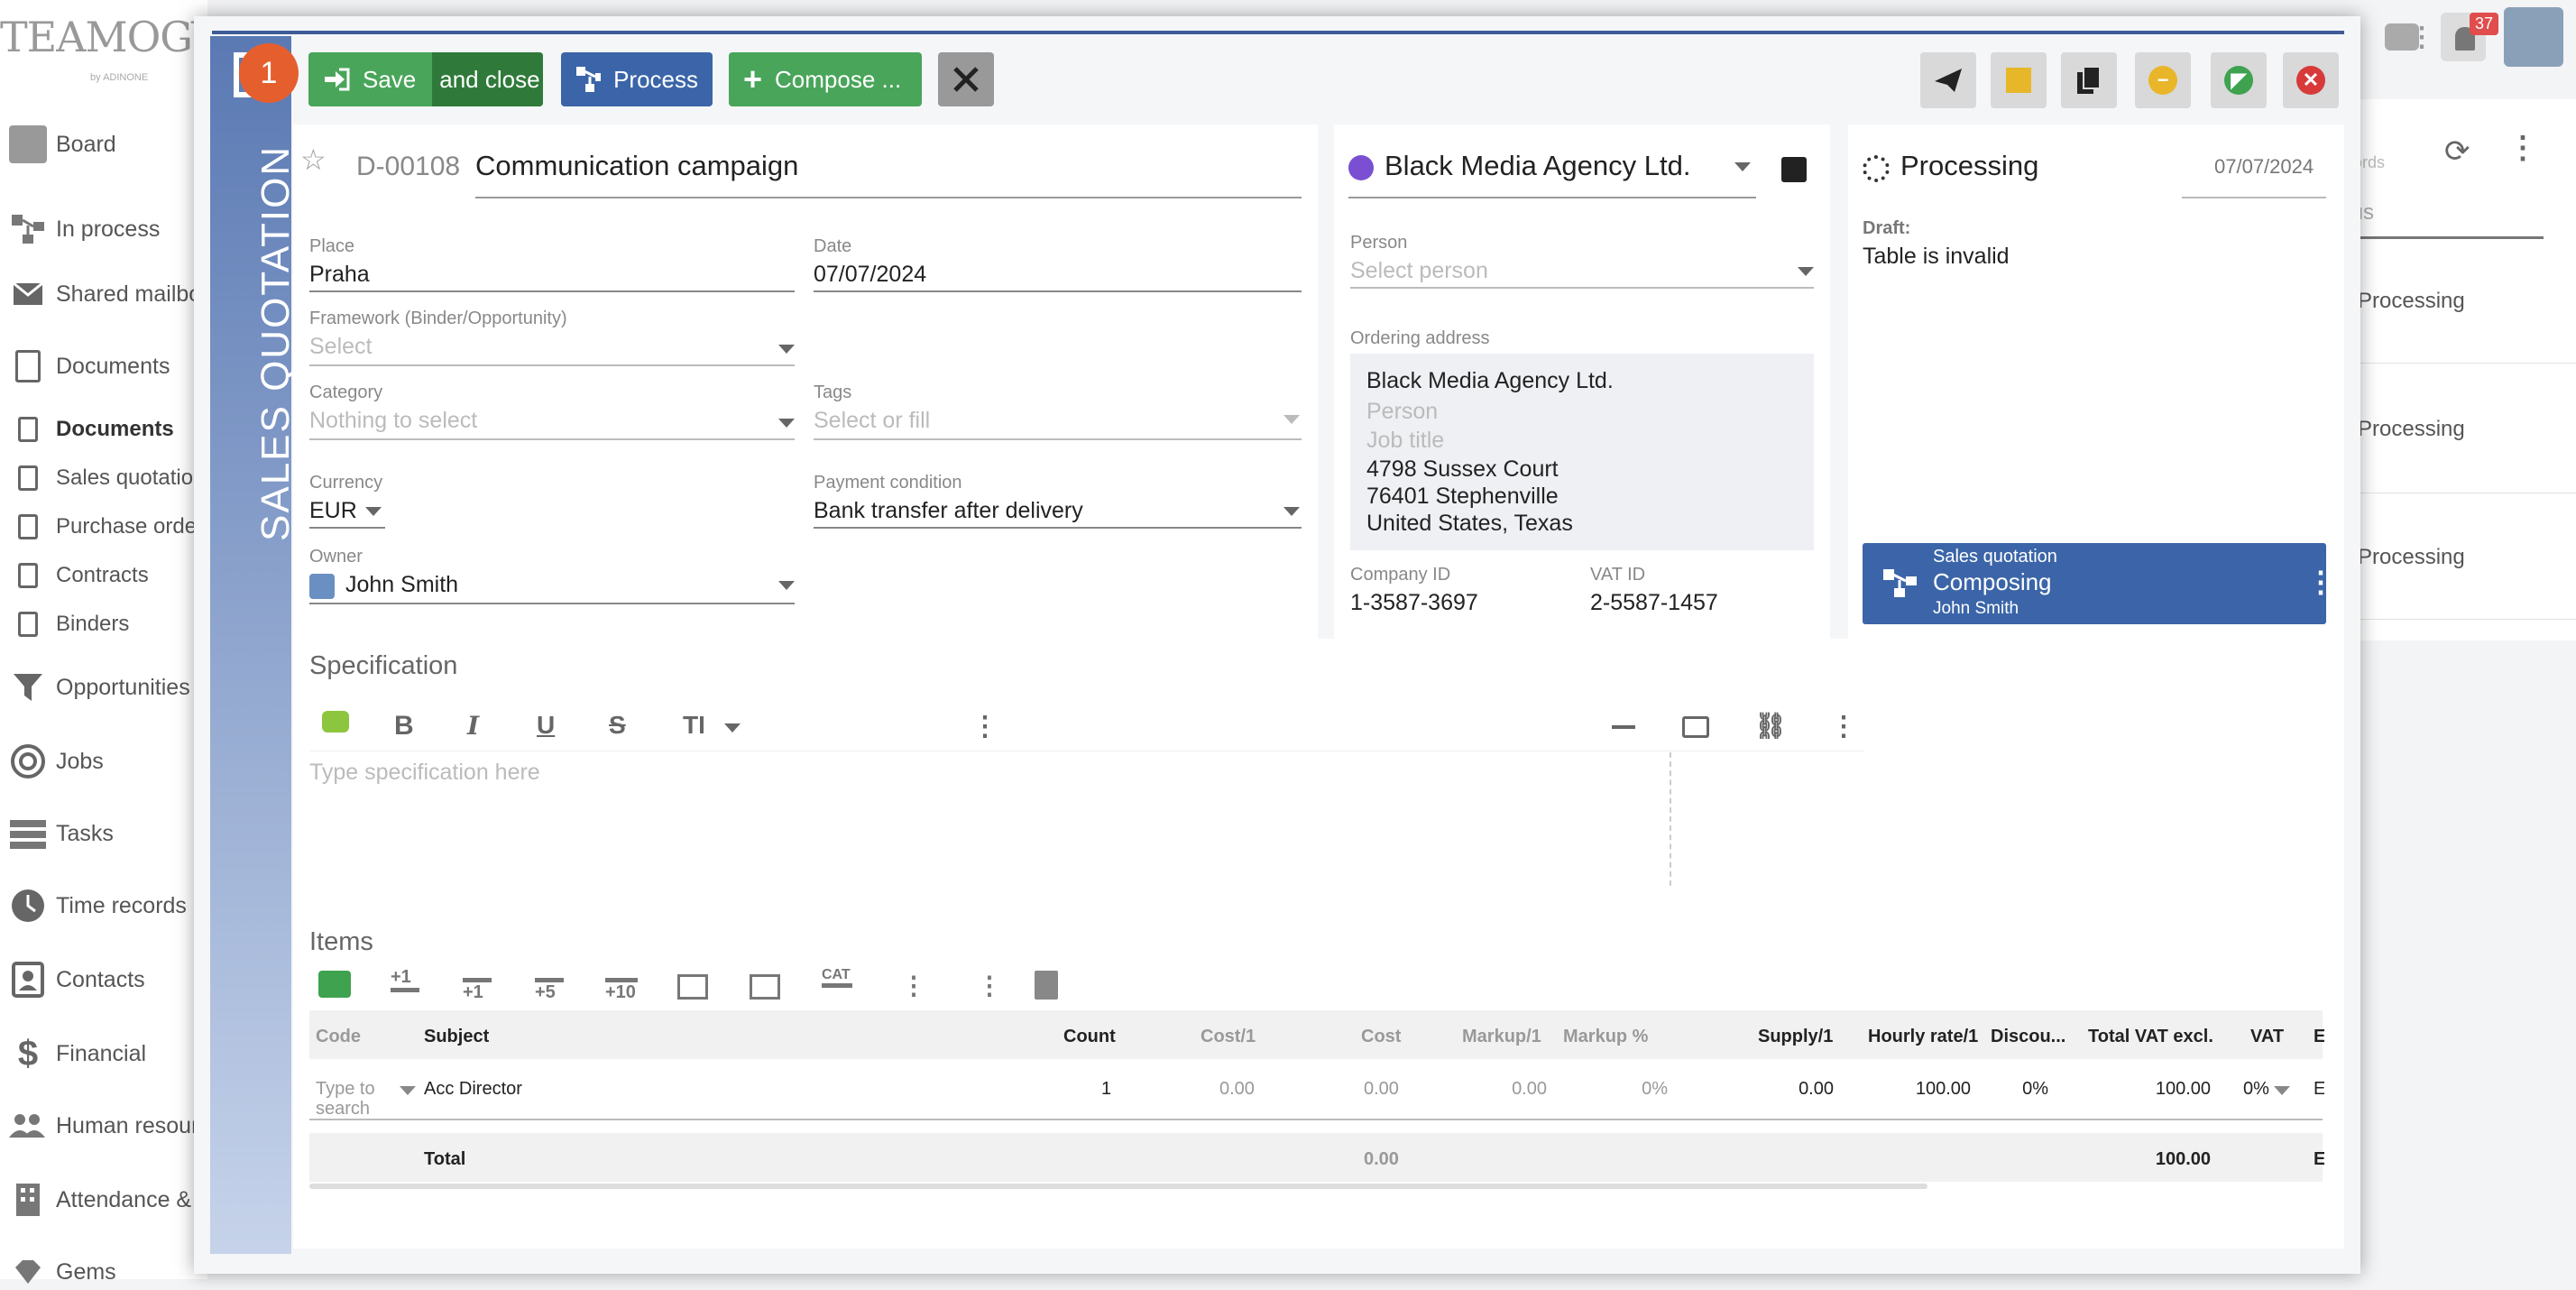 This screenshot has width=2576, height=1290. Describe the element at coordinates (637, 79) in the screenshot. I see `process-button: Process` at that location.